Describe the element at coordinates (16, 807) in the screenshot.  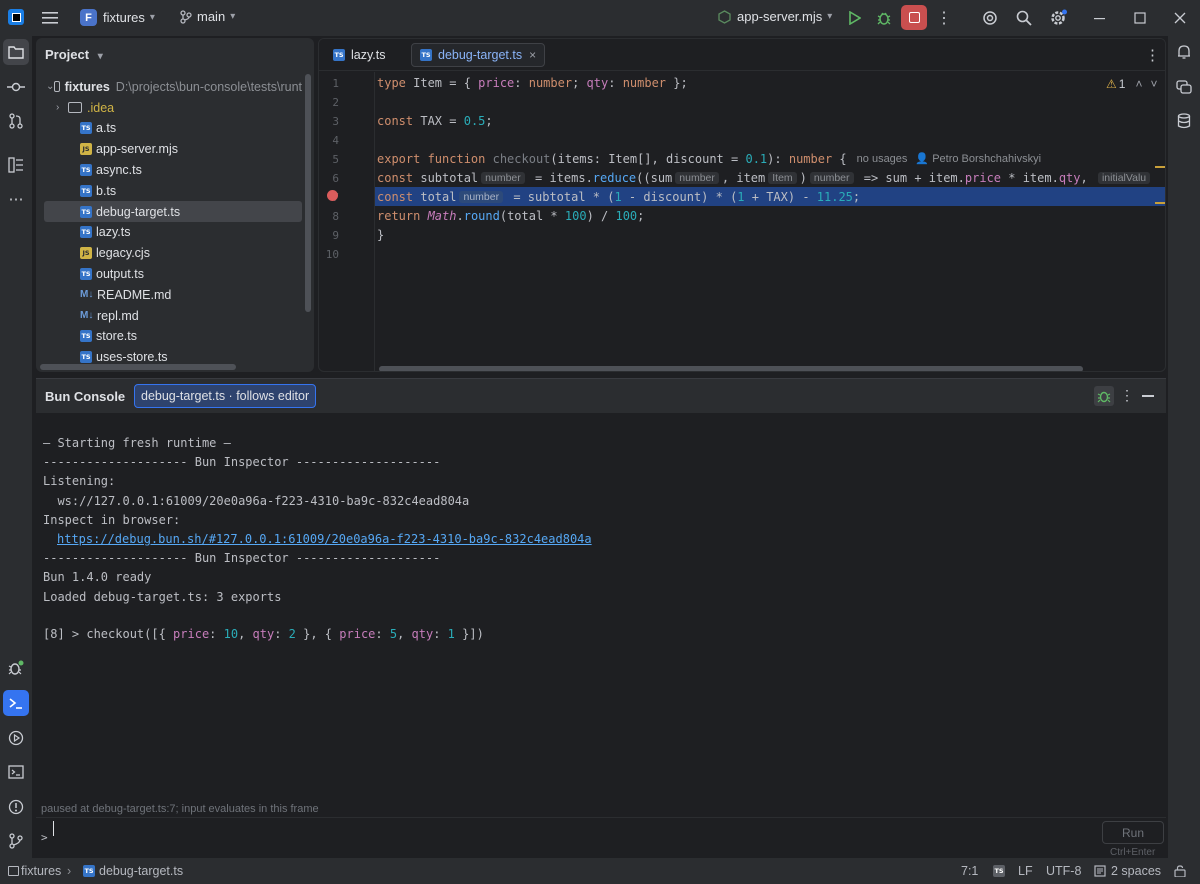
I see `problems-tool-icon` at that location.